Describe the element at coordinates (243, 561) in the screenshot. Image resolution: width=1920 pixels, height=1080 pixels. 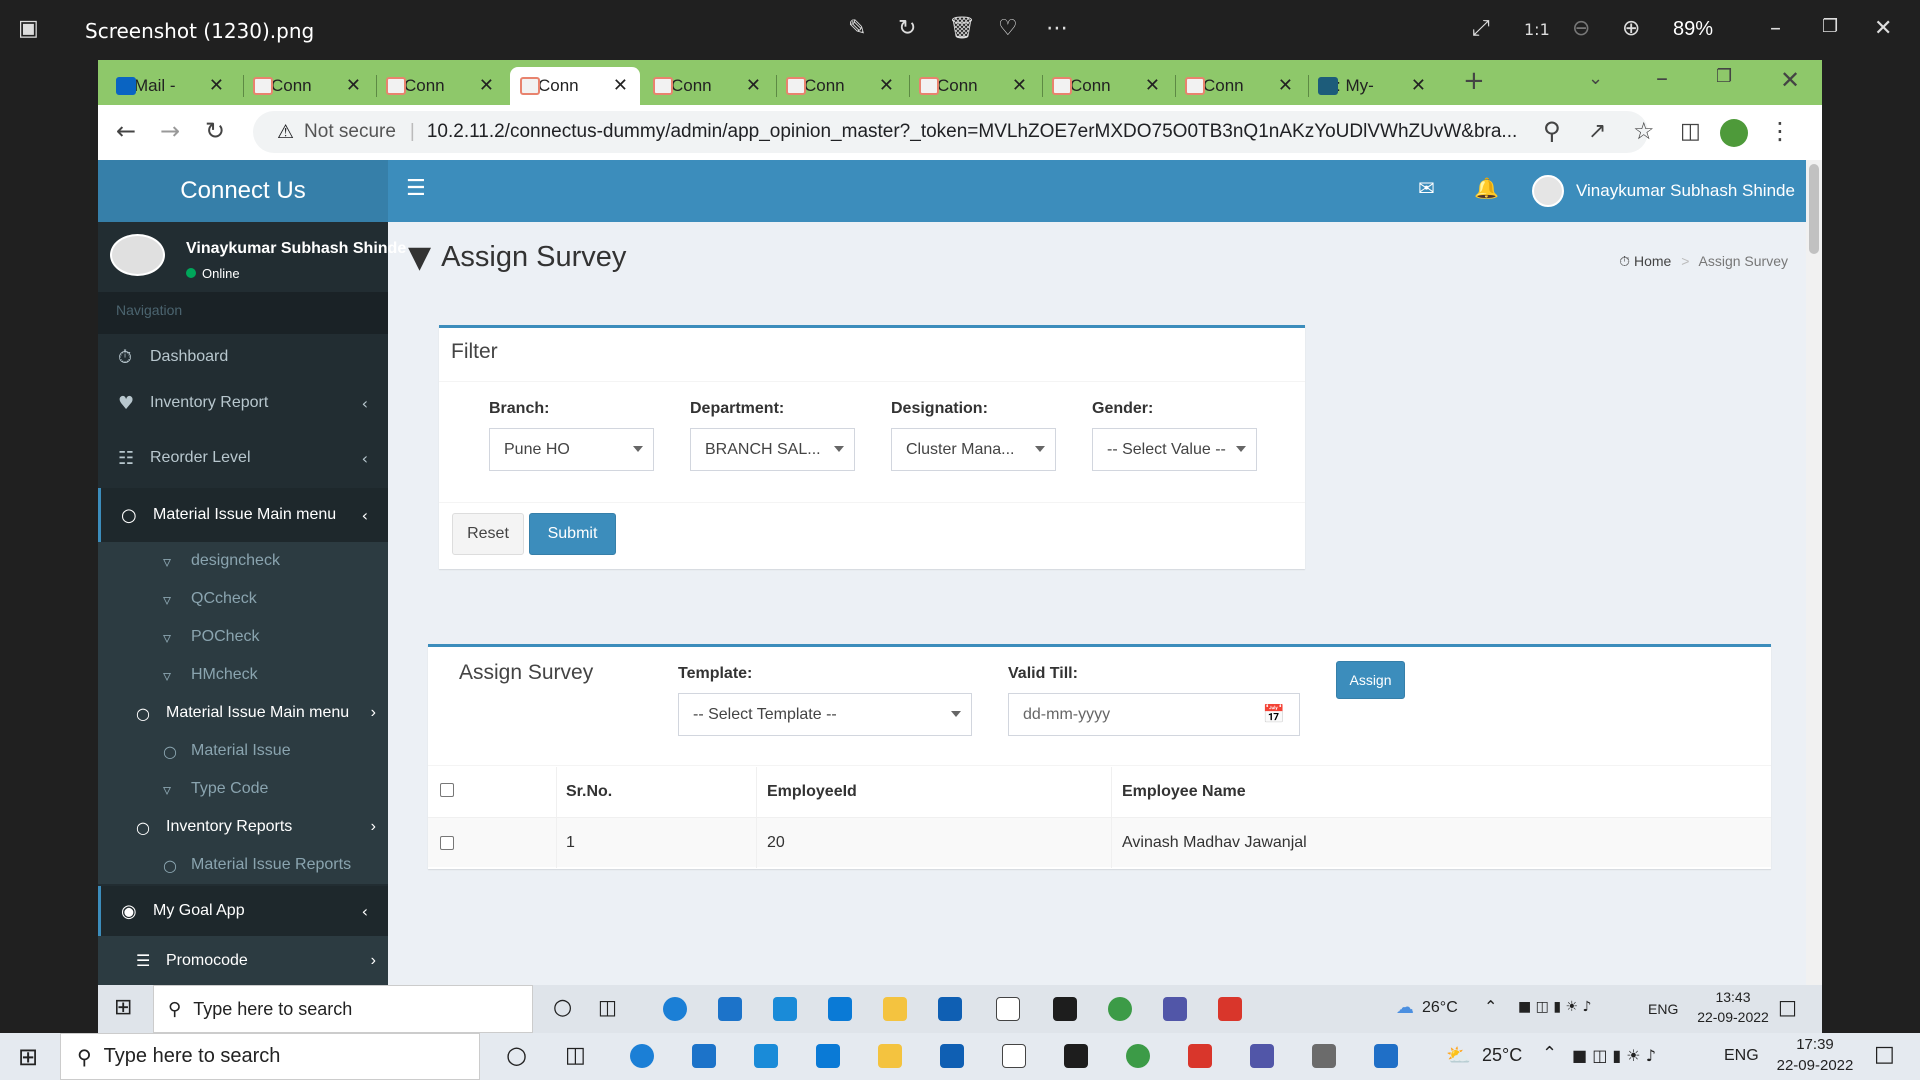
I see `sidebar-item-designcheck: ▿ designcheck` at that location.